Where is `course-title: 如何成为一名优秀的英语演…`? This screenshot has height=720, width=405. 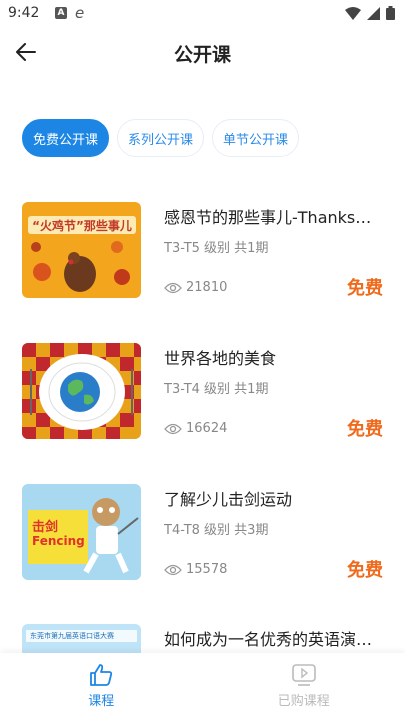 course-title: 如何成为一名优秀的英语演… is located at coordinates (268, 639).